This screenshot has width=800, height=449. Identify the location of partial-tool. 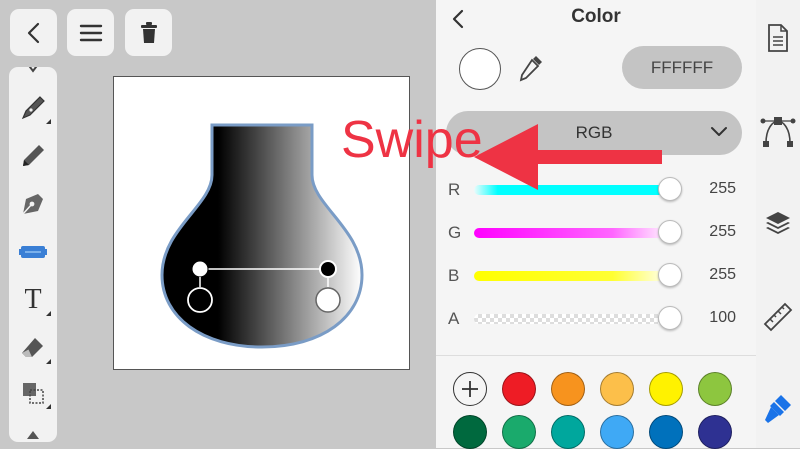
(33, 71).